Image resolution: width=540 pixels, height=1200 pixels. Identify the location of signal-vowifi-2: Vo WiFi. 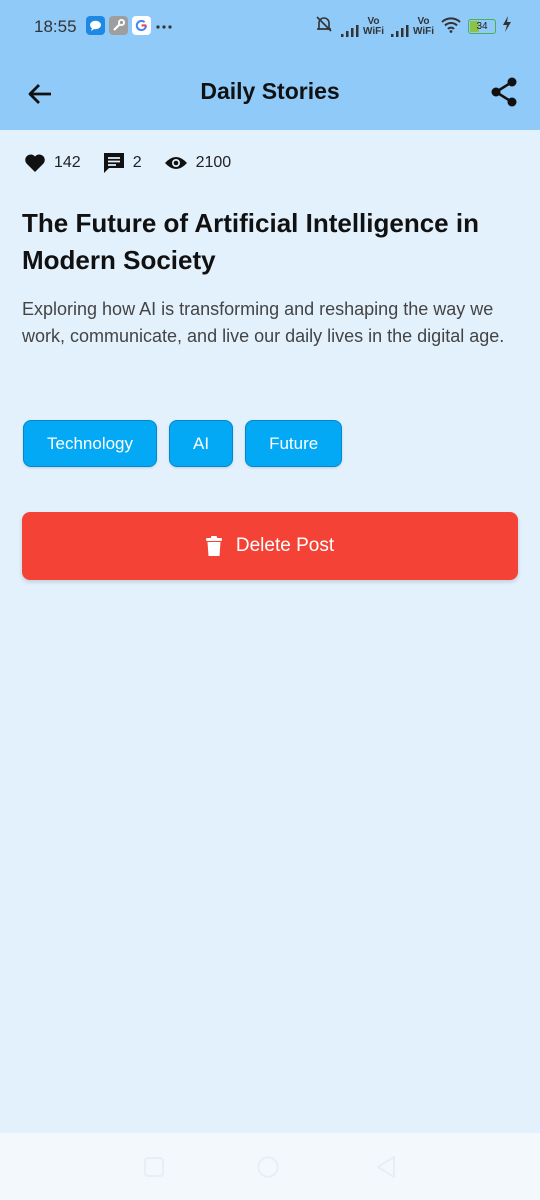
(412, 26).